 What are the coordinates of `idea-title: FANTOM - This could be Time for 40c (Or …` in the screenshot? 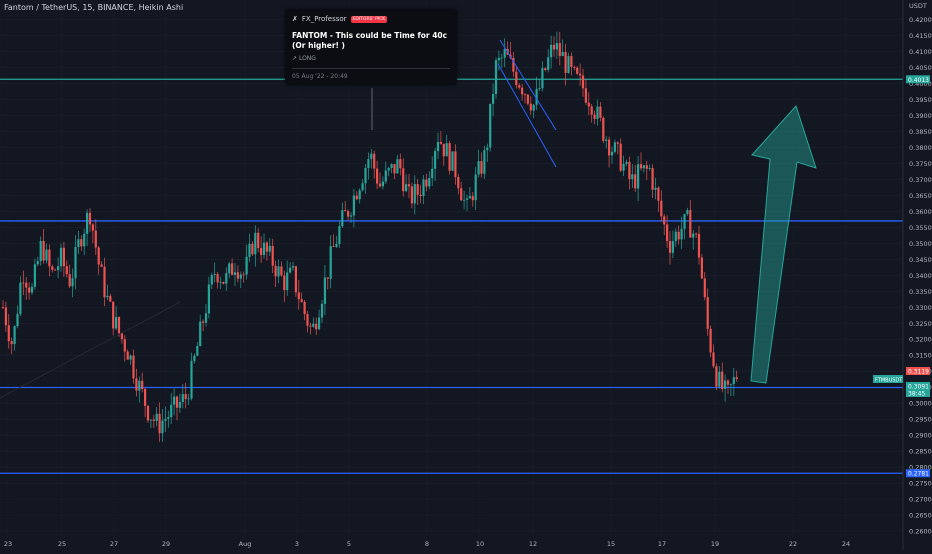 It's located at (373, 41).